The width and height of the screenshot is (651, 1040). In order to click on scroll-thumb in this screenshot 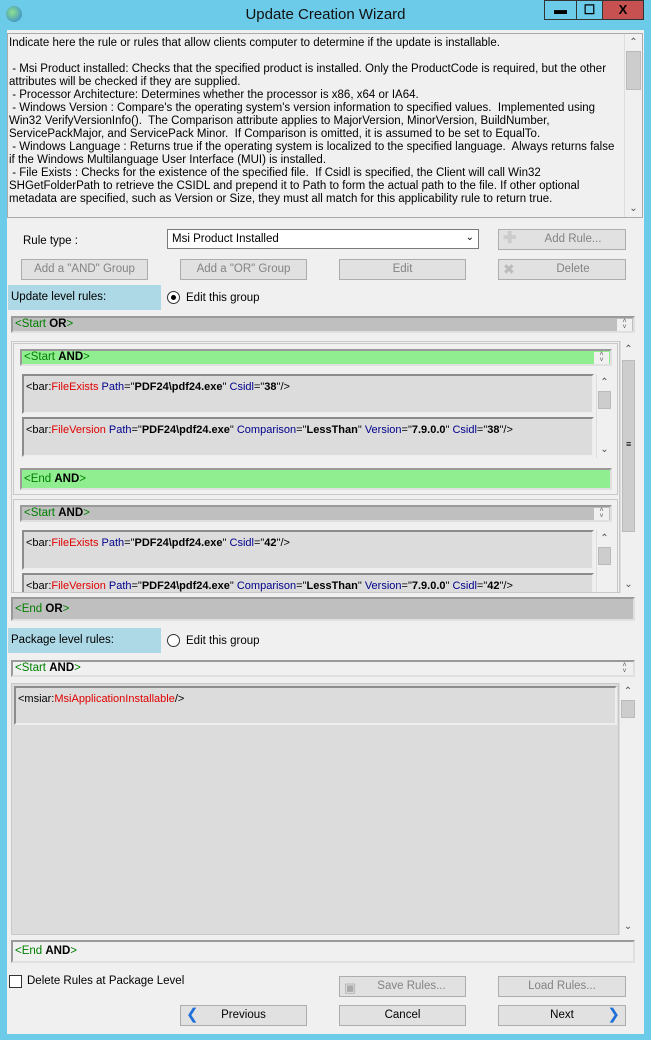, I will do `click(633, 70)`.